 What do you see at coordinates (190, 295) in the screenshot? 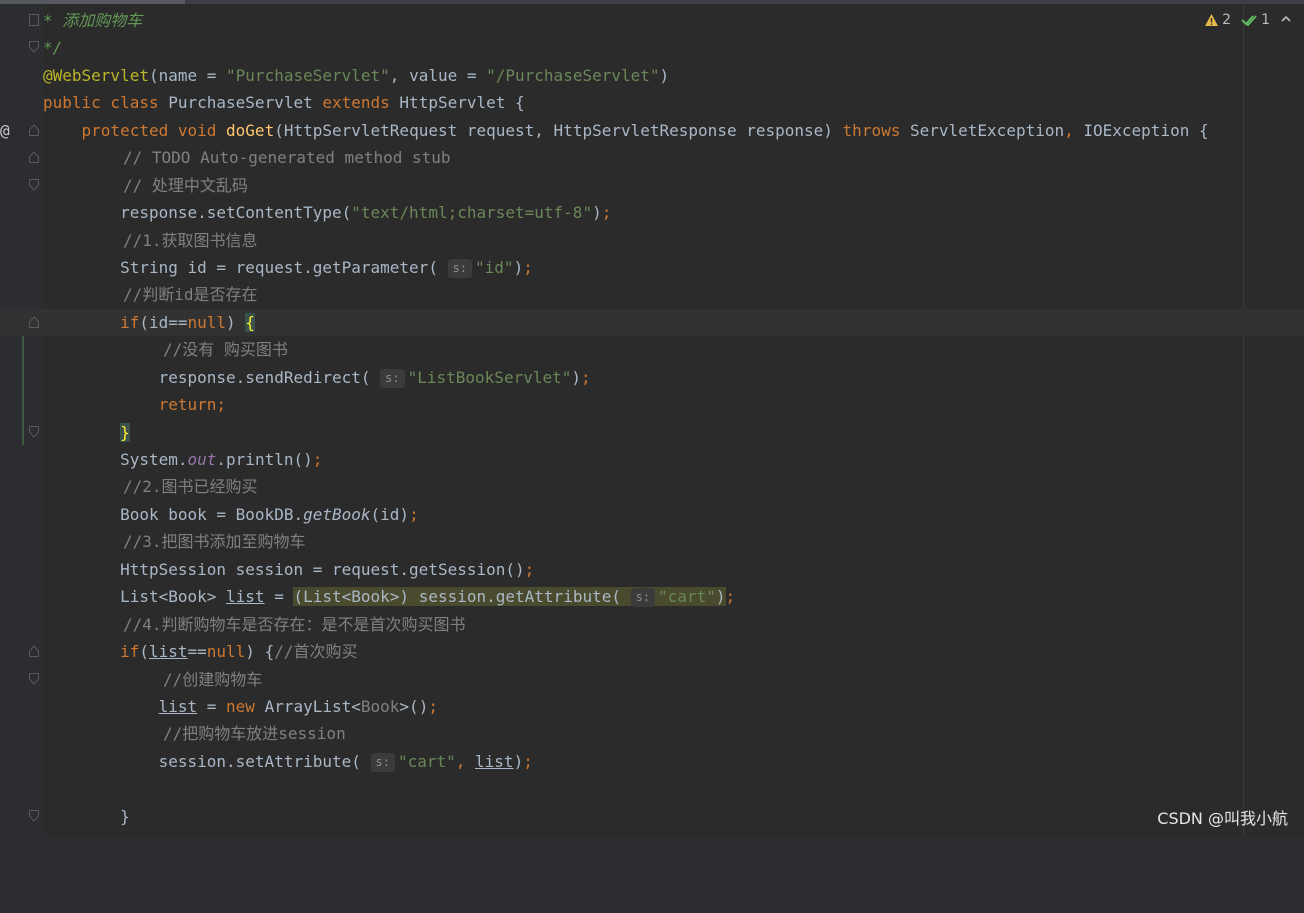
I see `code-line-11: //判断id是否存在` at bounding box center [190, 295].